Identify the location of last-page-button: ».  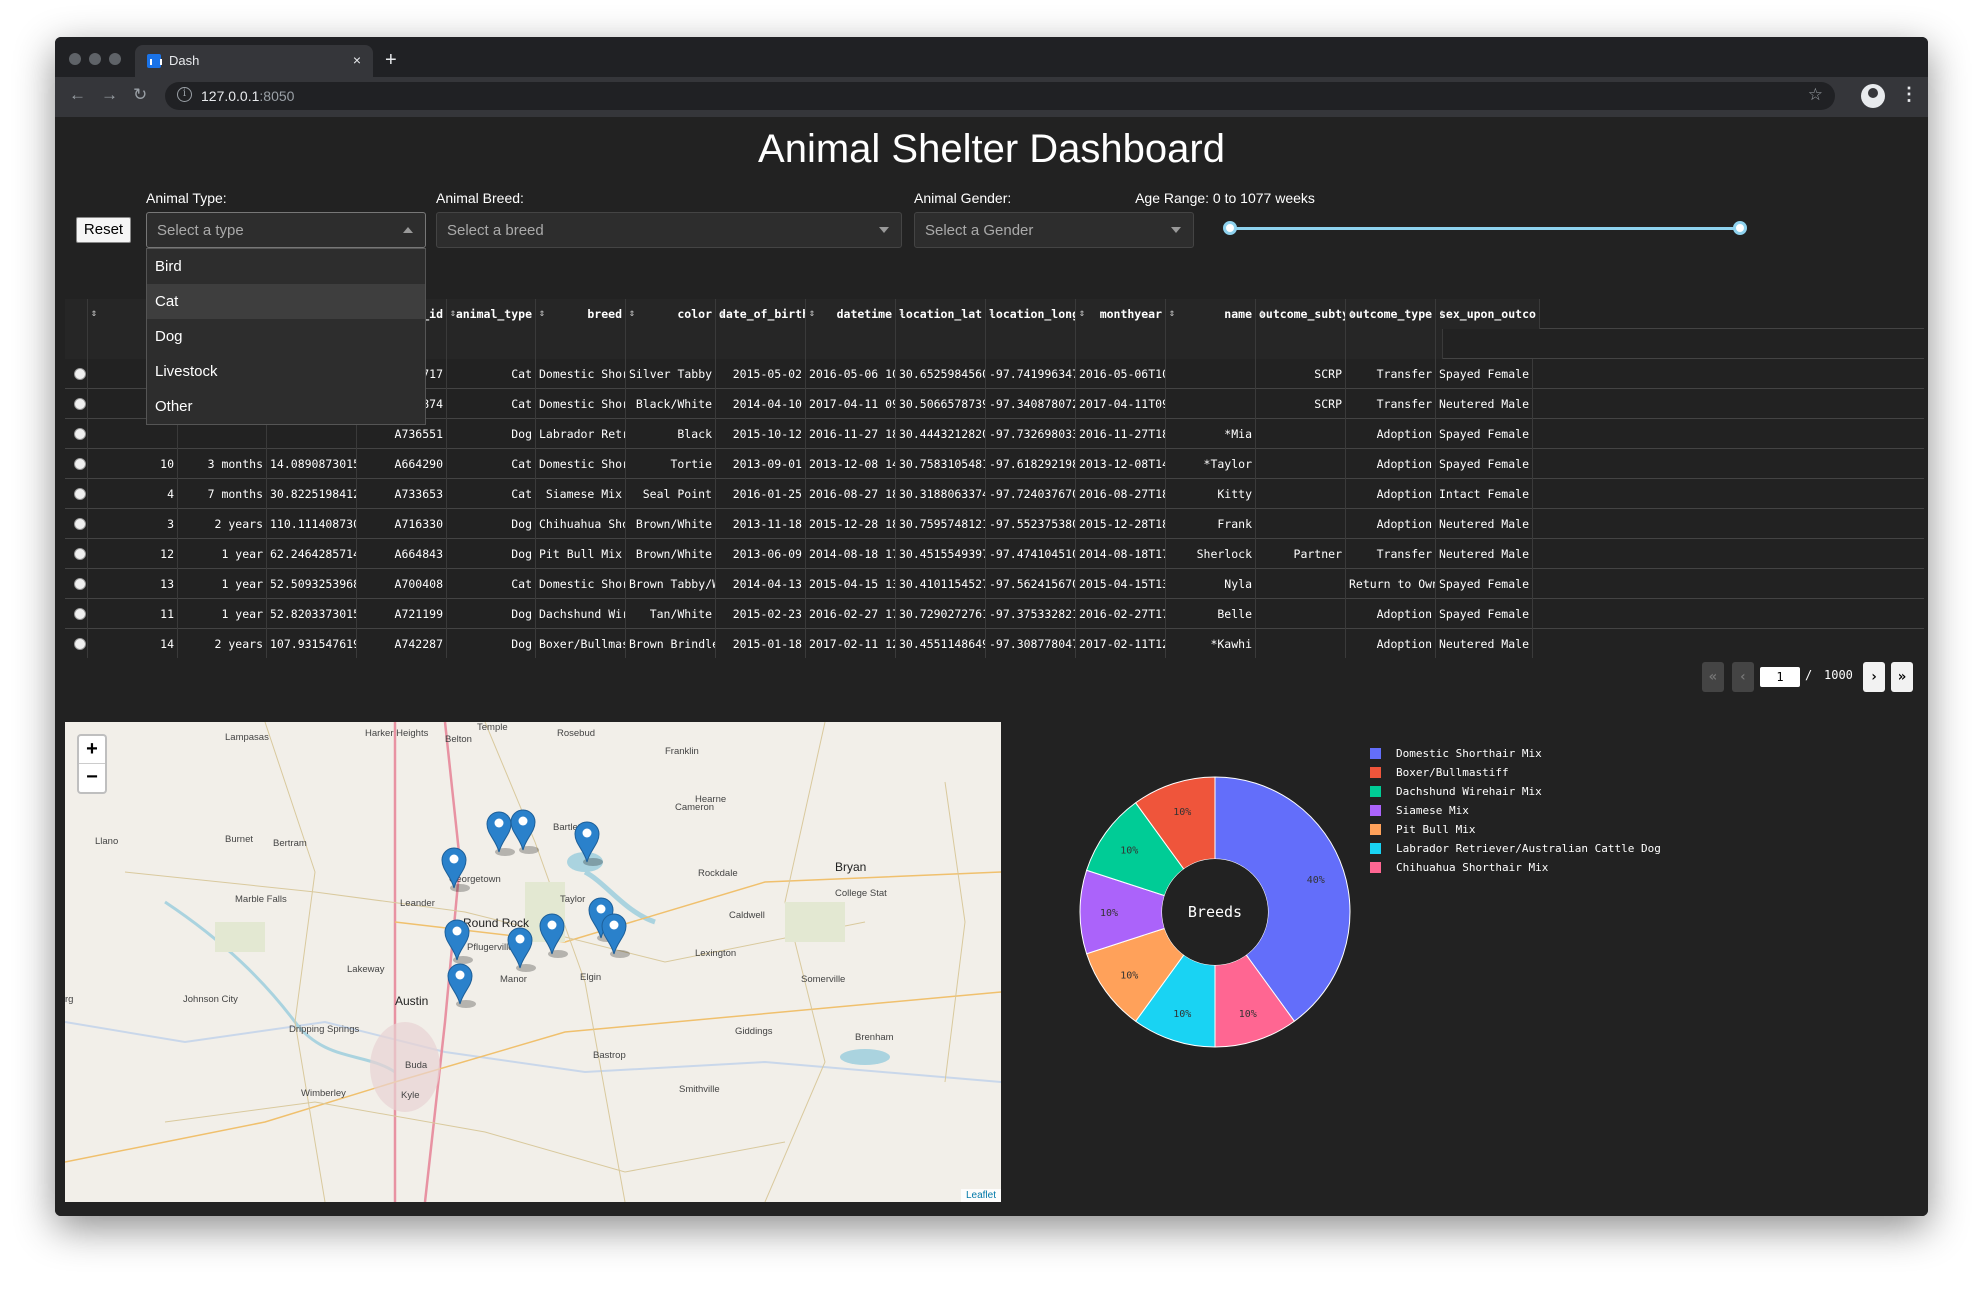
(1902, 677).